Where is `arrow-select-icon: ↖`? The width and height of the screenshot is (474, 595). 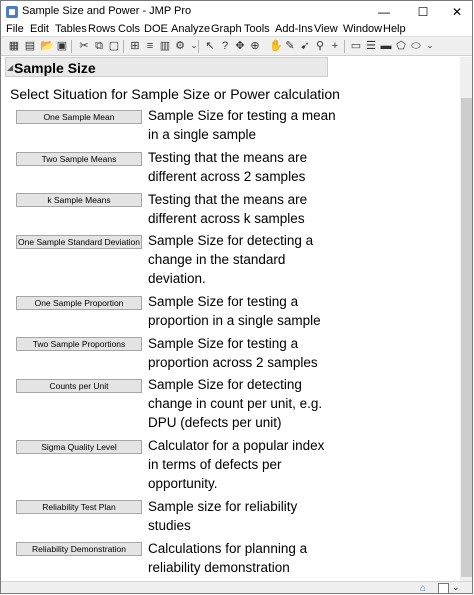 arrow-select-icon: ↖ is located at coordinates (210, 46).